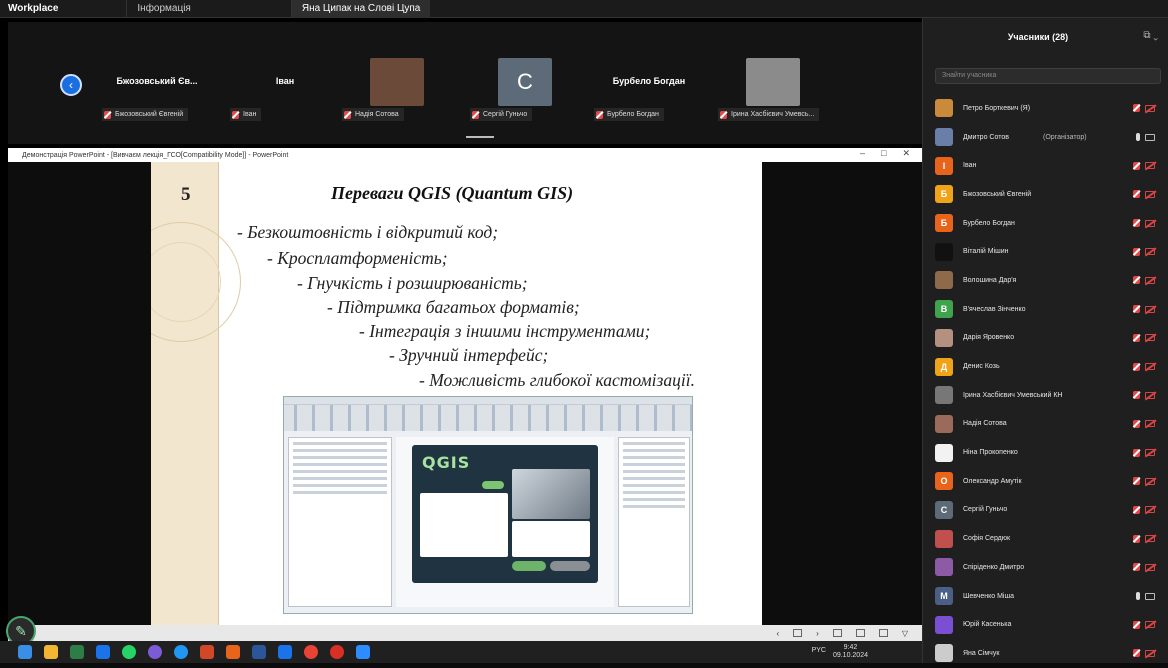 The height and width of the screenshot is (668, 1168). Describe the element at coordinates (1045, 194) in the screenshot. I see `participant-row: Б Бжозовський Євгеній` at that location.